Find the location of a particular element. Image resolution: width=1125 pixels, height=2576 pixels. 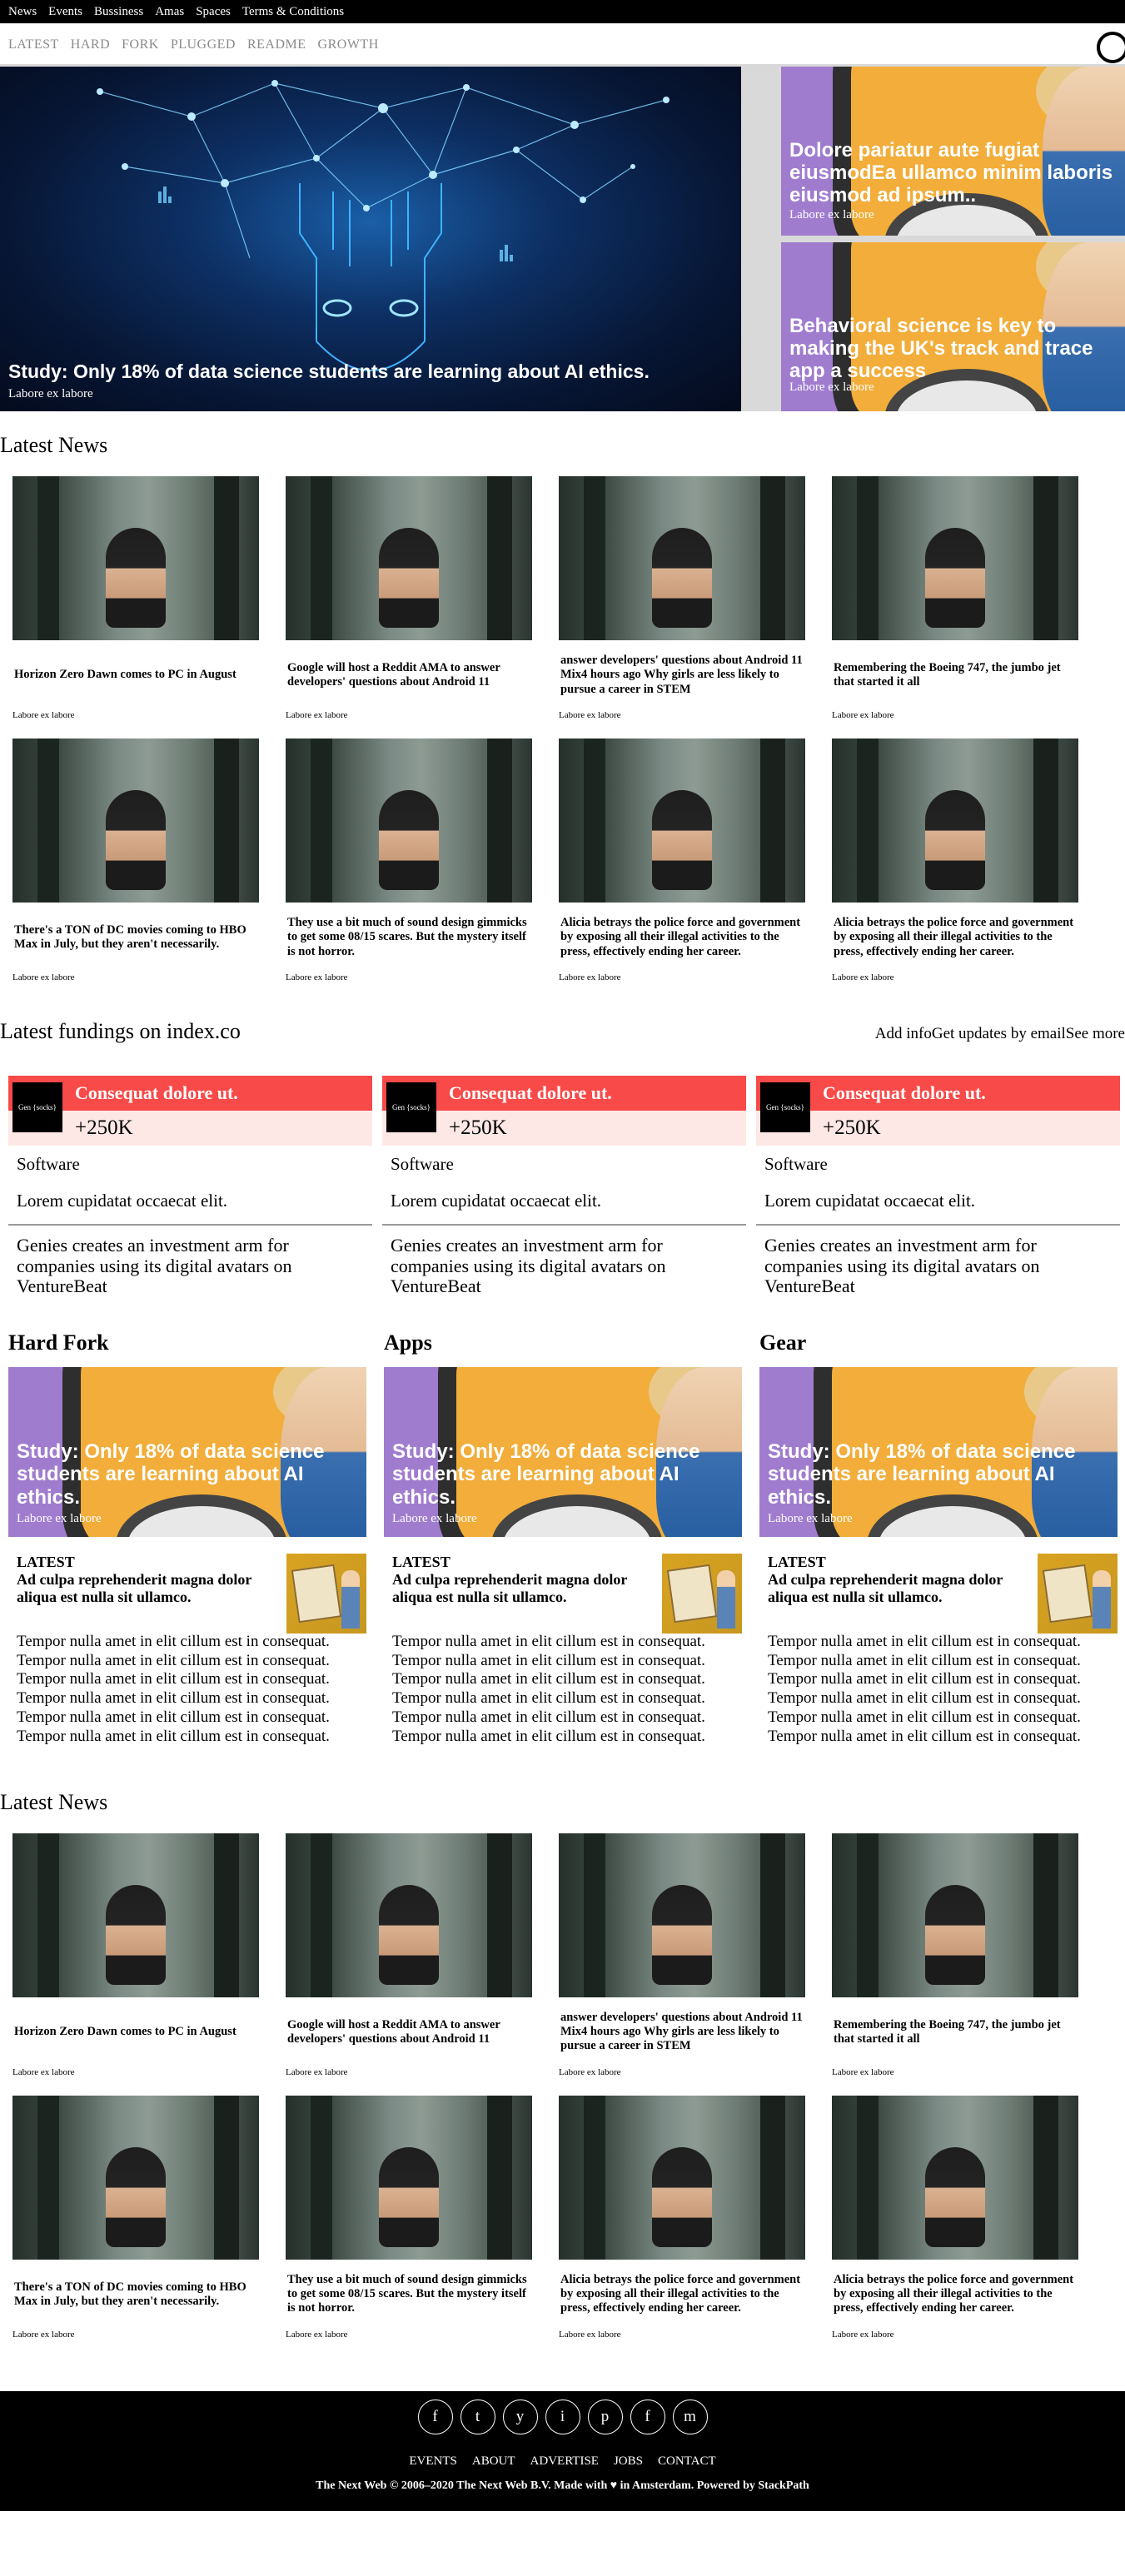

section-link-latest: LATEST is located at coordinates (33, 44).